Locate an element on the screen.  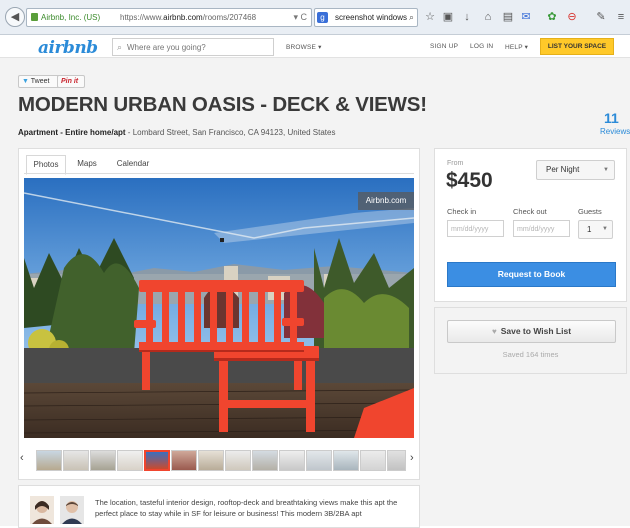
airbnb-logo: airbnb is located at coordinates (68, 48).